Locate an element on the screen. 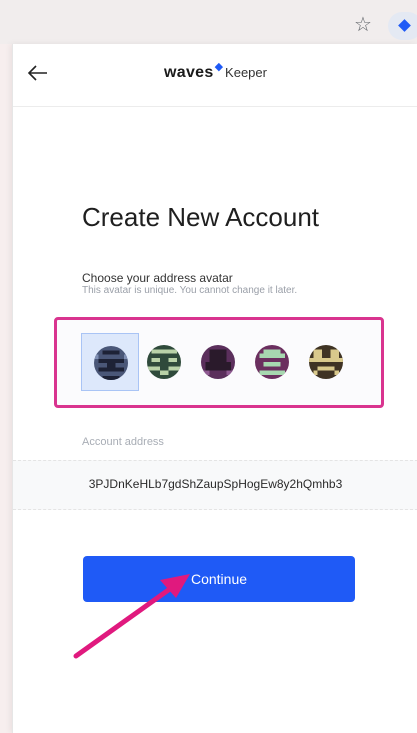  waves-extension-icon is located at coordinates (402, 26).